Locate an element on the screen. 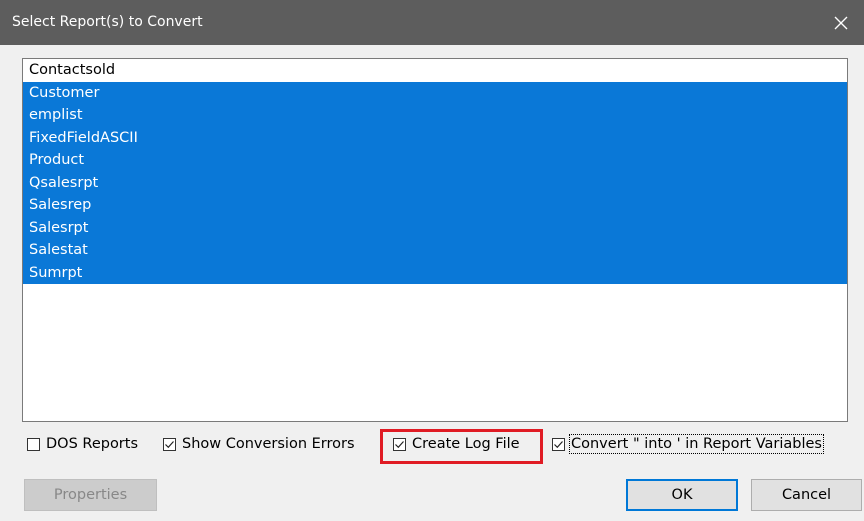  show-conversion-errors-checkbox: Show Conversion Errors is located at coordinates (259, 444).